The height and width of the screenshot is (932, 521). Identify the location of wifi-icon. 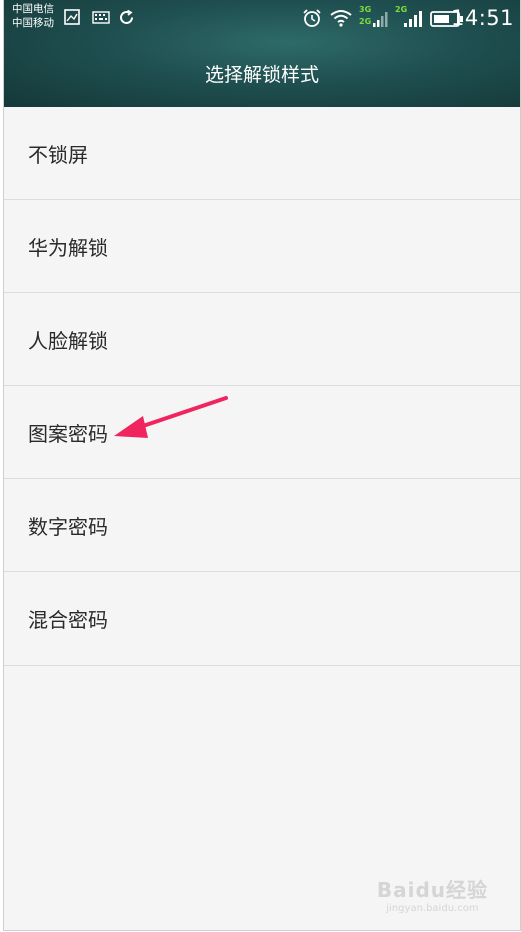
(341, 18).